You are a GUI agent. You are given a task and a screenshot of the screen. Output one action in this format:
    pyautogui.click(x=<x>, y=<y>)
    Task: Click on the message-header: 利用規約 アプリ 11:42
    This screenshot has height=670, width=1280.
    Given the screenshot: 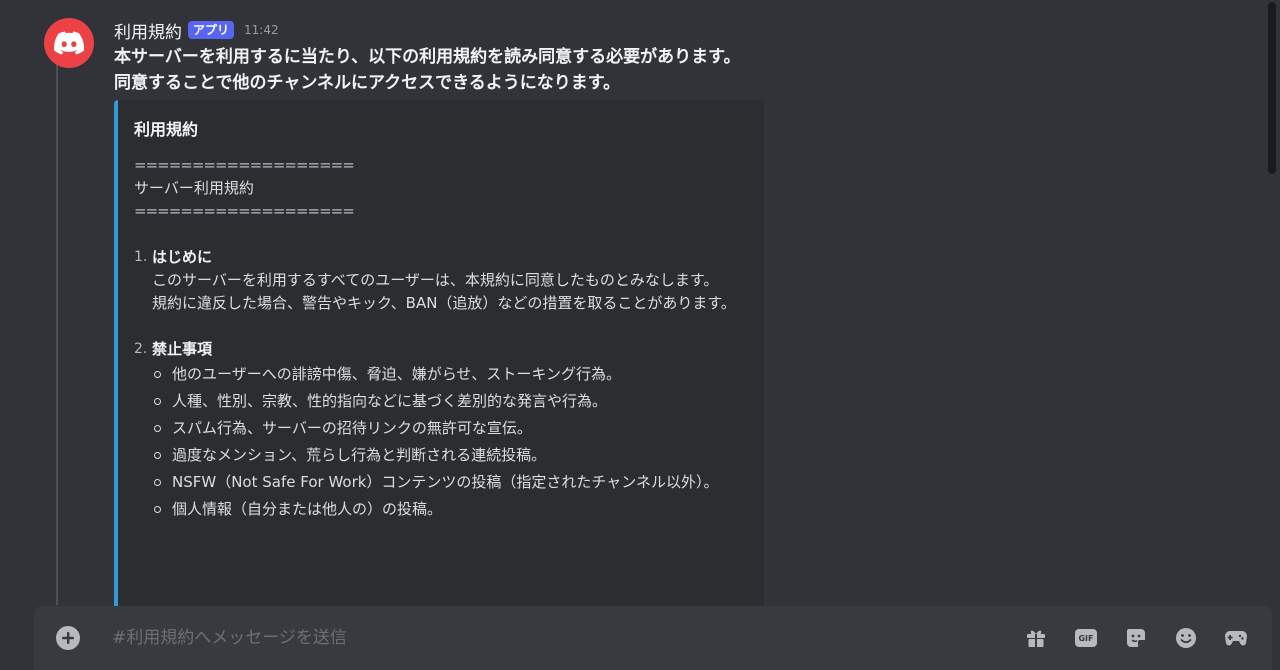 What is the action you would take?
    pyautogui.click(x=196, y=30)
    